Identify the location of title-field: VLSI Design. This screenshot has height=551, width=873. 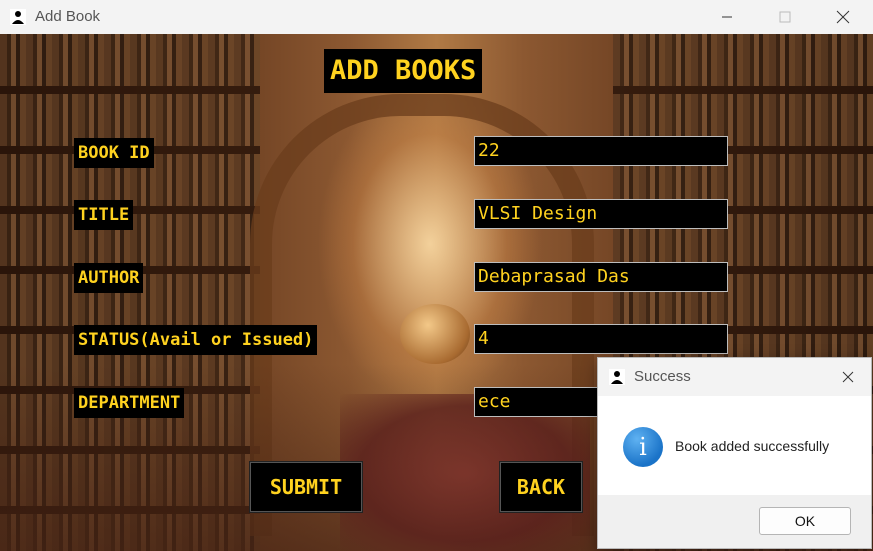
(601, 214).